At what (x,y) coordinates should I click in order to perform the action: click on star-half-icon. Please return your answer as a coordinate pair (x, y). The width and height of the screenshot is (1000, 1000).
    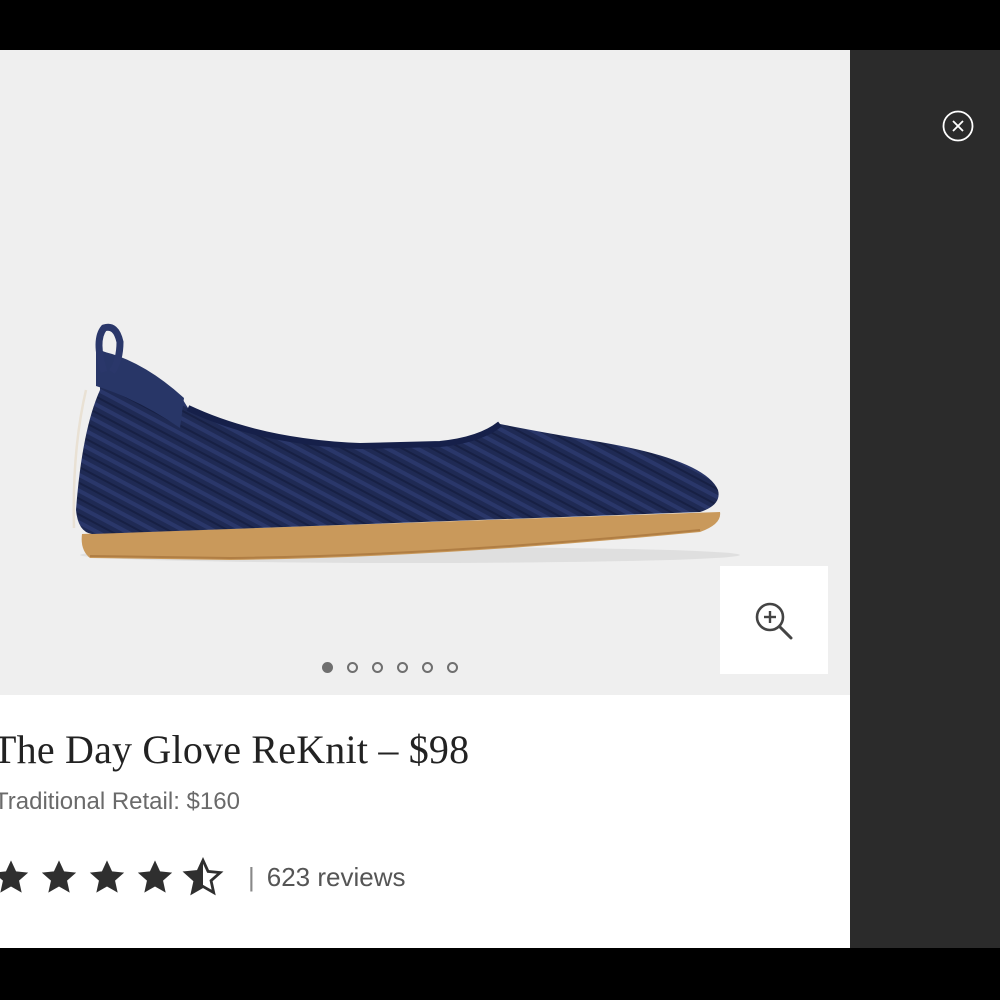
    Looking at the image, I should click on (203, 876).